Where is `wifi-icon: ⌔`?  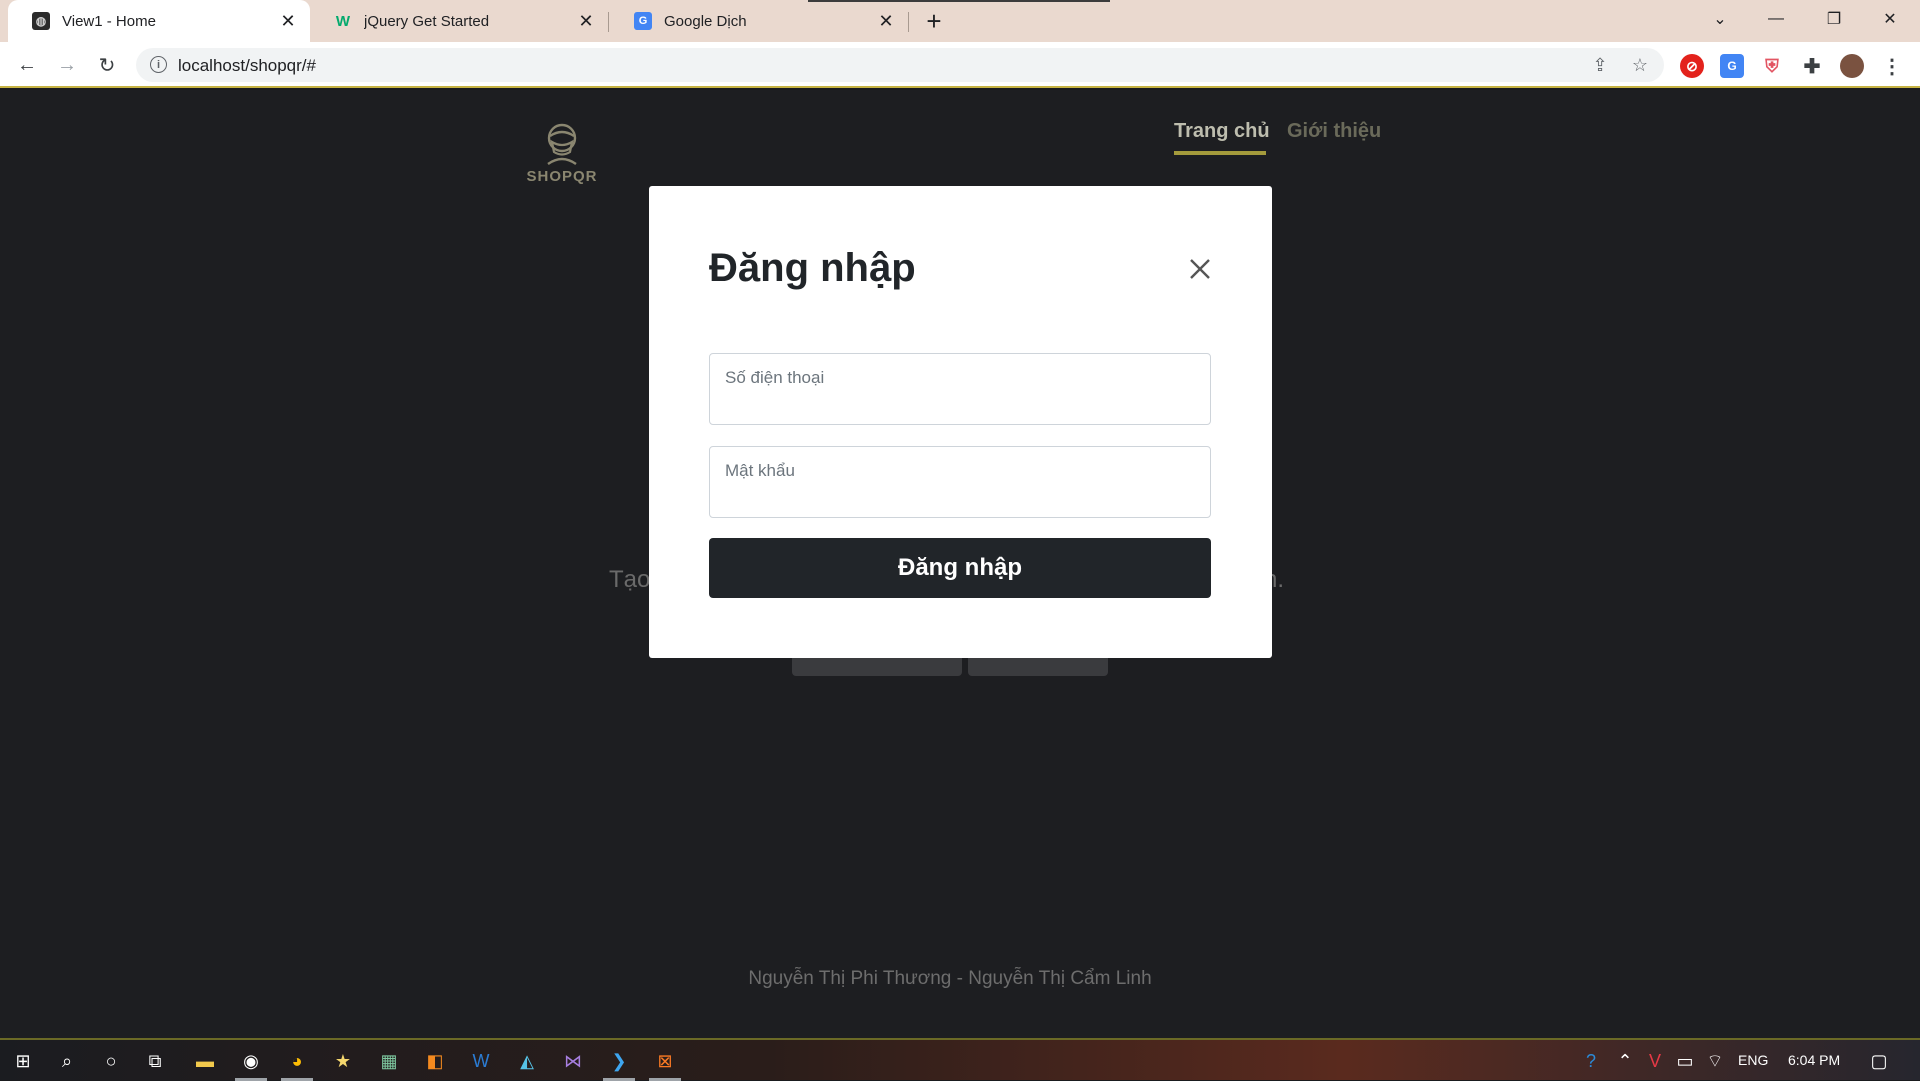
wifi-icon: ⌔ is located at coordinates (1715, 1061).